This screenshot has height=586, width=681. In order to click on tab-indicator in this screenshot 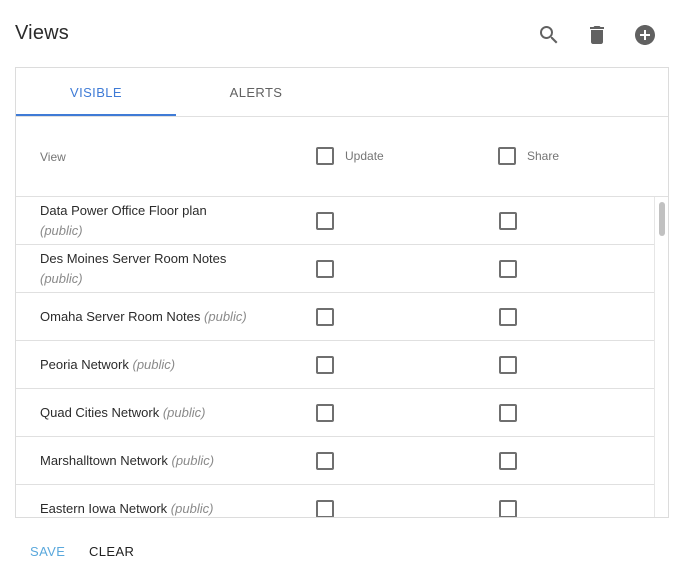, I will do `click(96, 115)`.